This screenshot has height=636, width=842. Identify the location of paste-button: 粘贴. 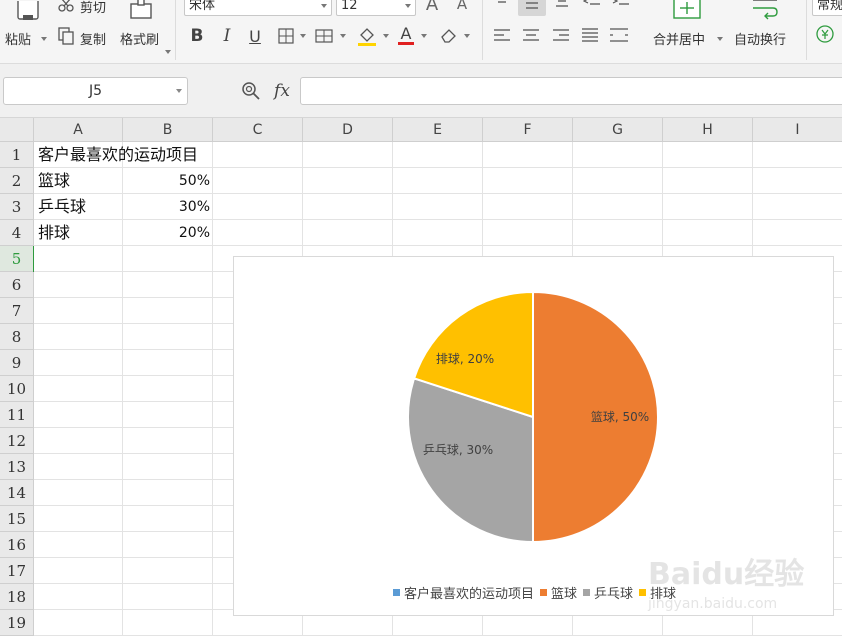
(18, 38).